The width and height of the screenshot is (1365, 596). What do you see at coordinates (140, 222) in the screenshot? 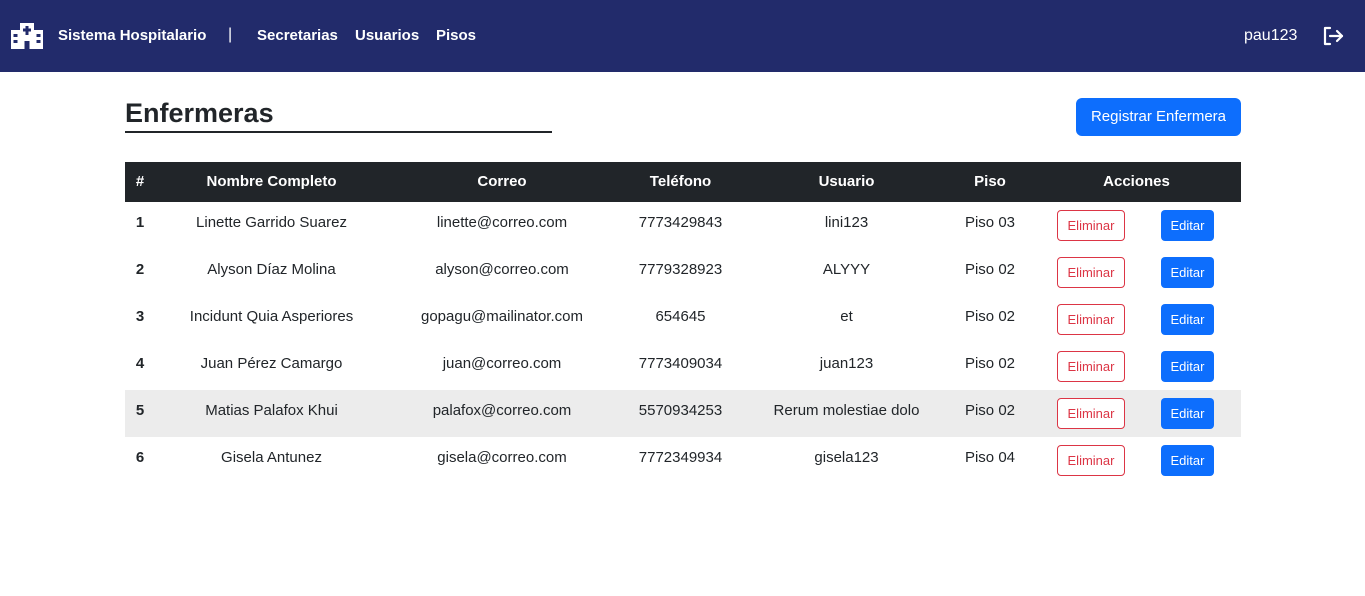
I see `row-number: 1` at bounding box center [140, 222].